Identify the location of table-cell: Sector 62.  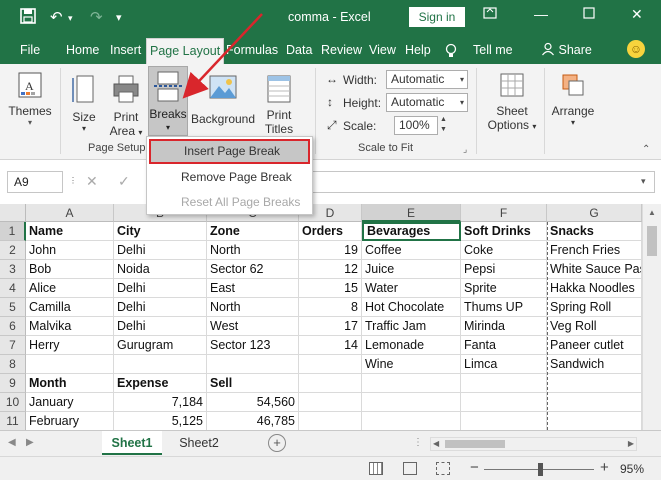
(253, 269).